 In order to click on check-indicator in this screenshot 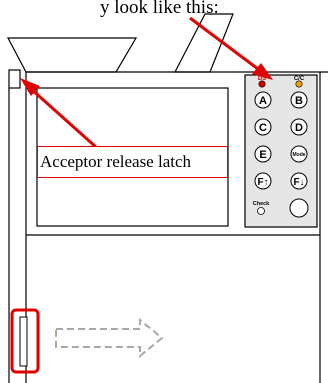, I will do `click(261, 211)`.